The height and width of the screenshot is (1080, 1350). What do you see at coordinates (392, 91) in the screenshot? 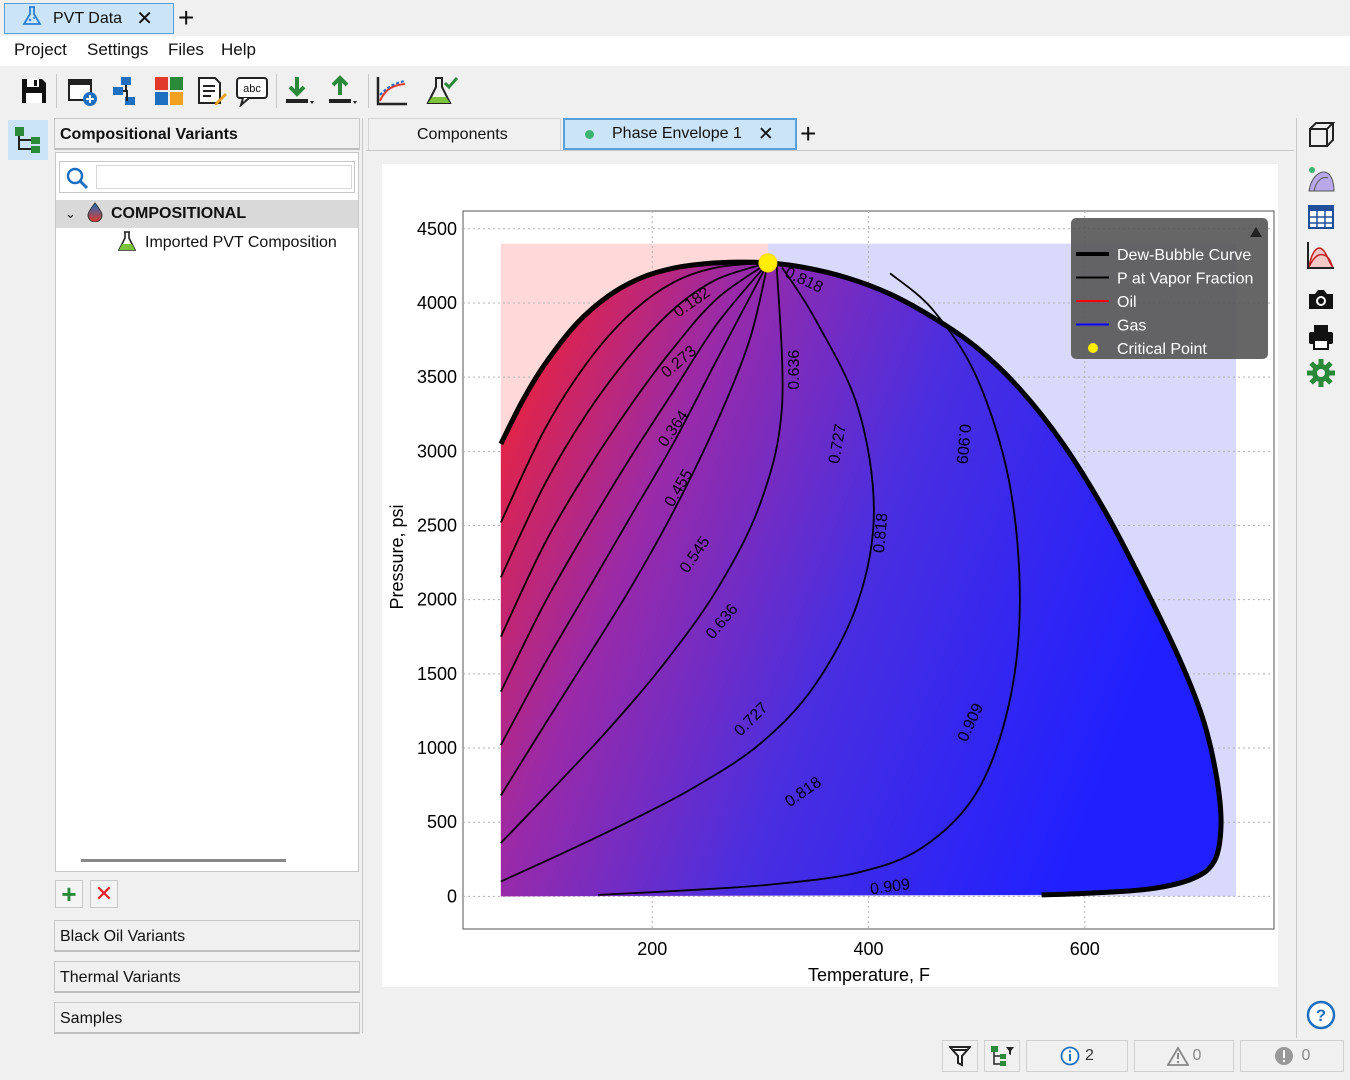
I see `chart-icon` at bounding box center [392, 91].